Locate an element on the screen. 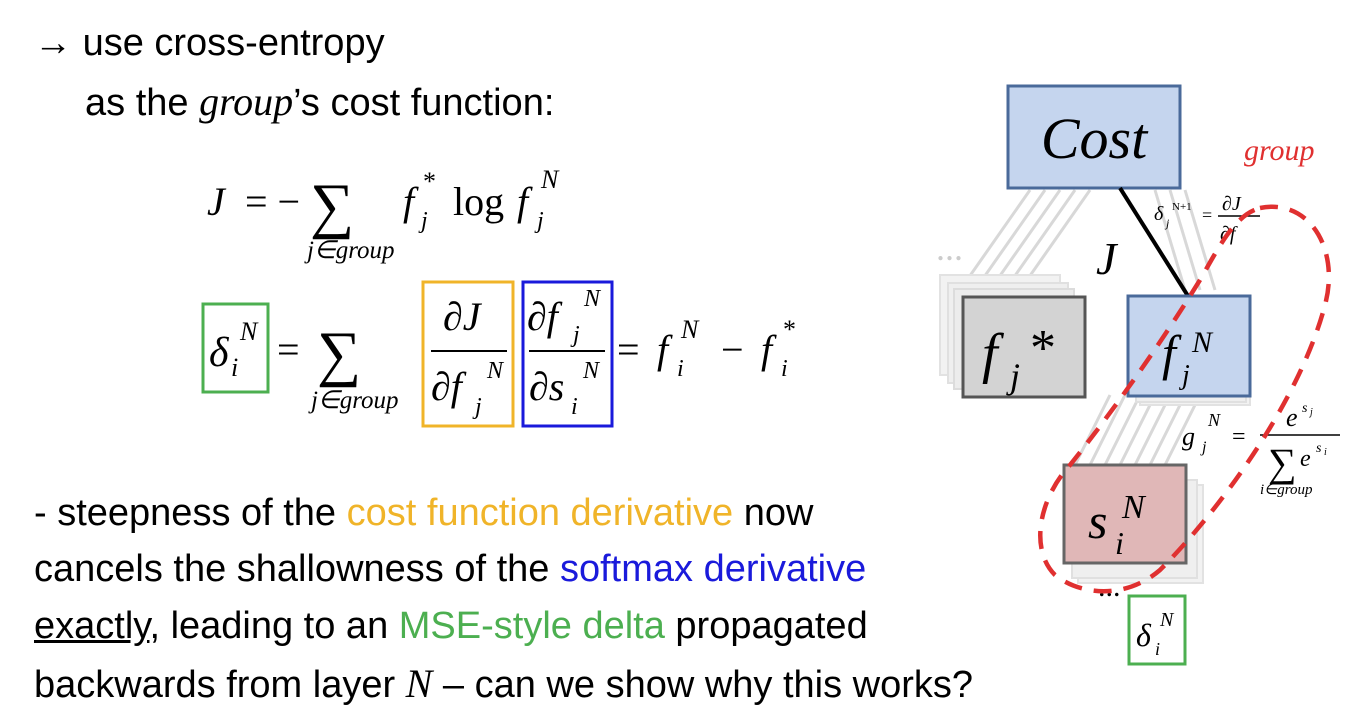  g-den-sup-sub: i is located at coordinates (1325, 452).